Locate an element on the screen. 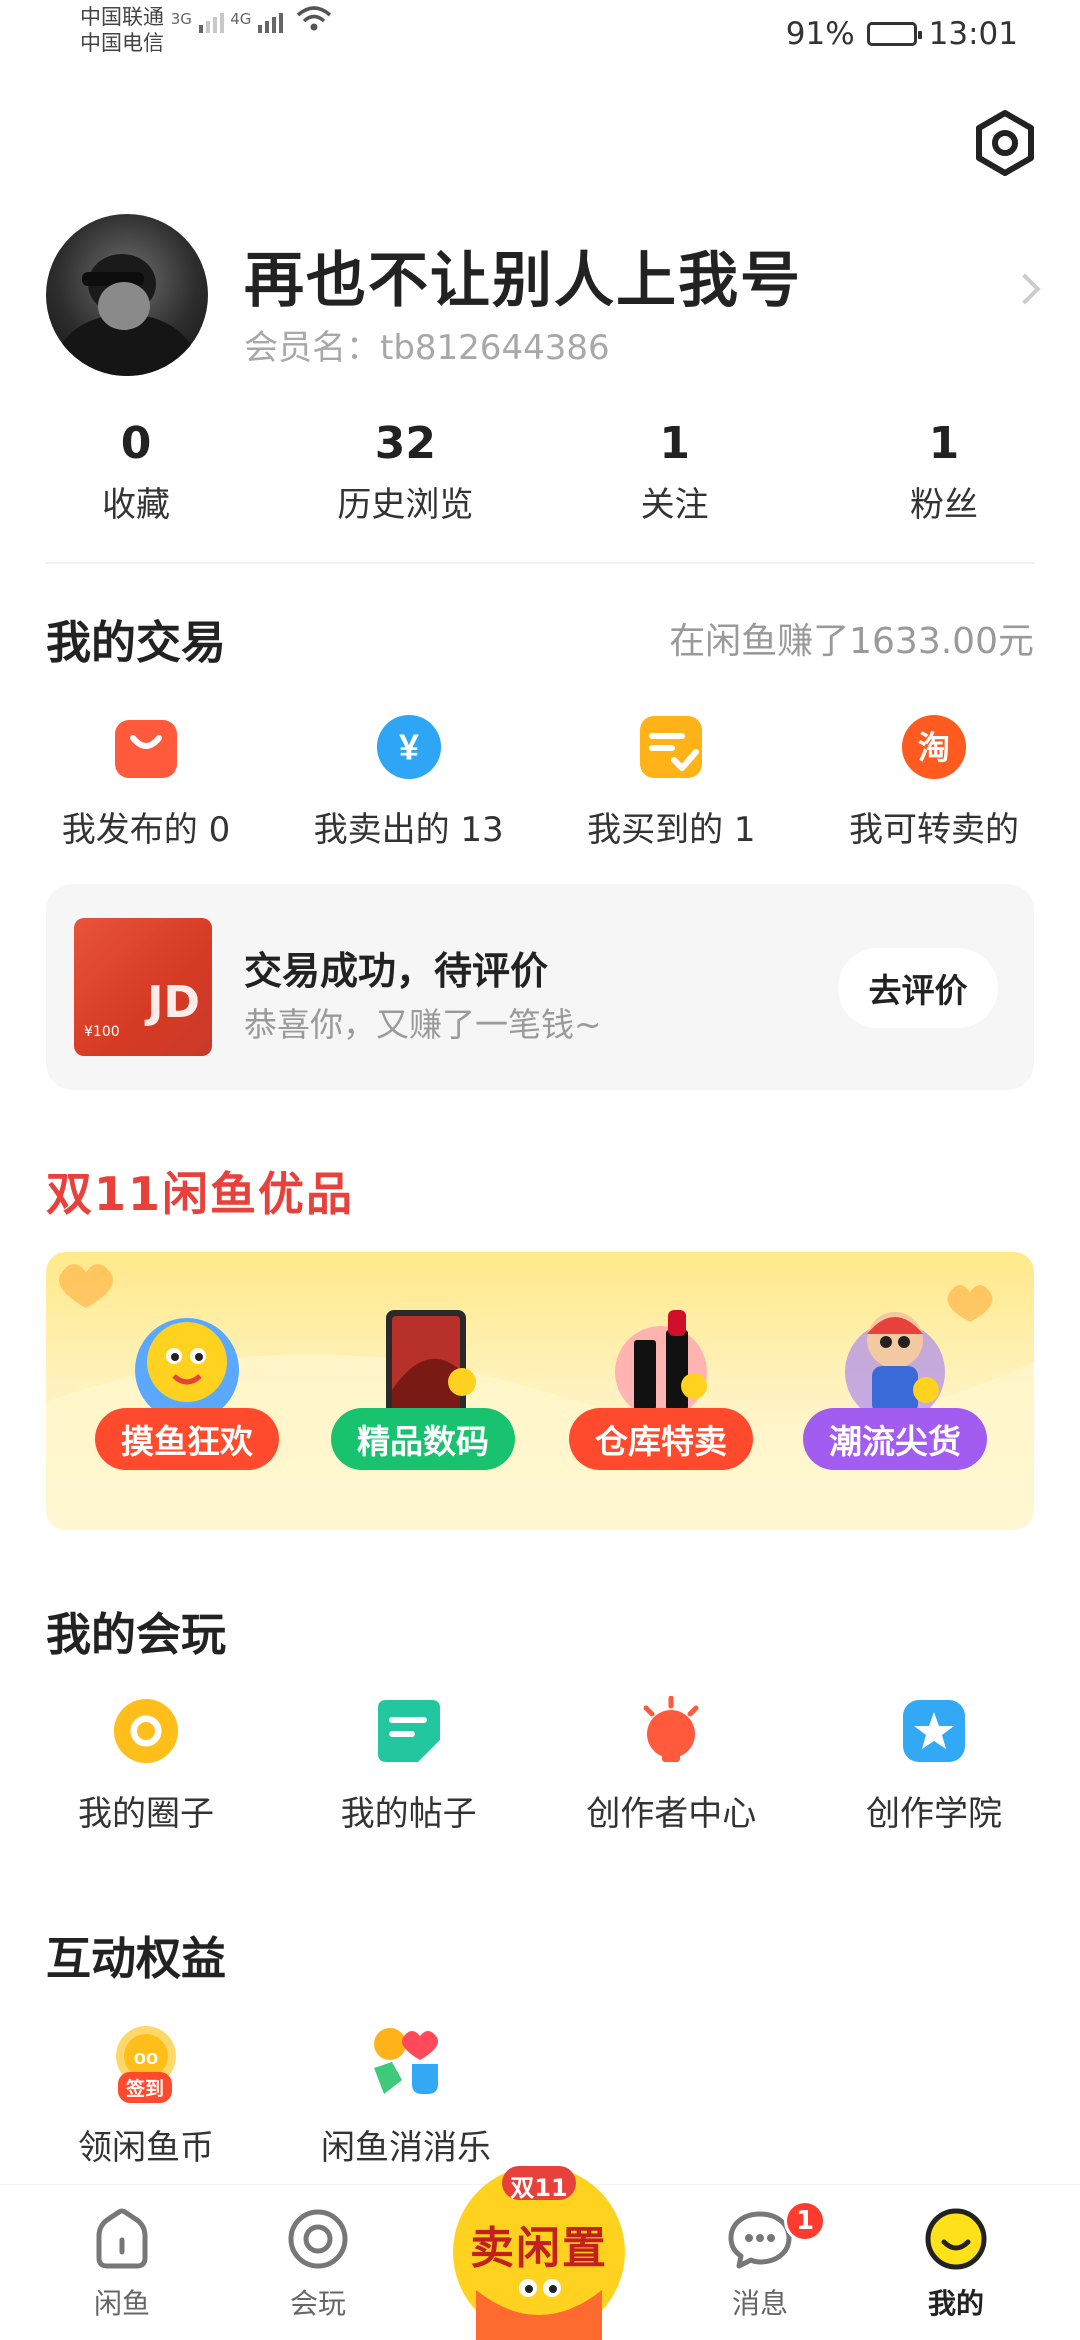 The width and height of the screenshot is (1080, 2340). checkin-icon: oo 签到 is located at coordinates (146, 2063).